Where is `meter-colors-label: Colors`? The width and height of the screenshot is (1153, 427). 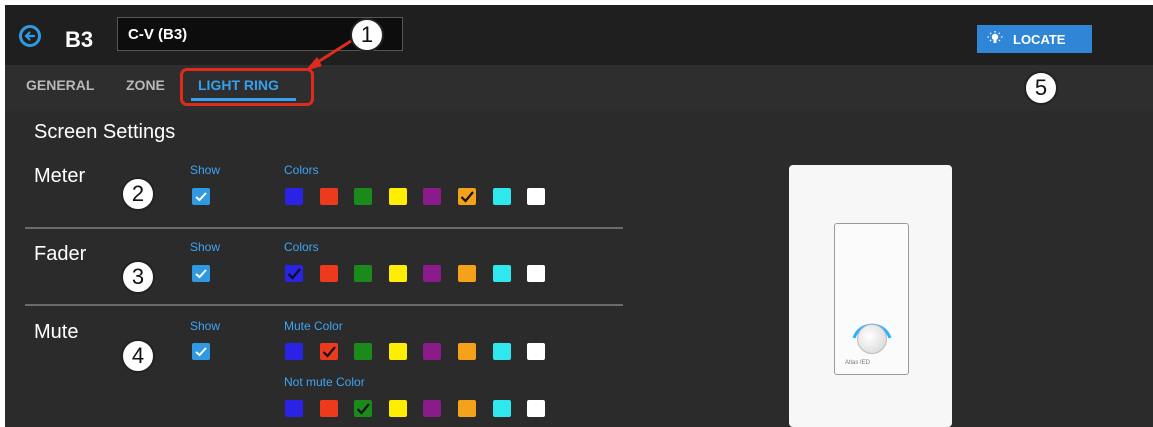 meter-colors-label: Colors is located at coordinates (301, 170).